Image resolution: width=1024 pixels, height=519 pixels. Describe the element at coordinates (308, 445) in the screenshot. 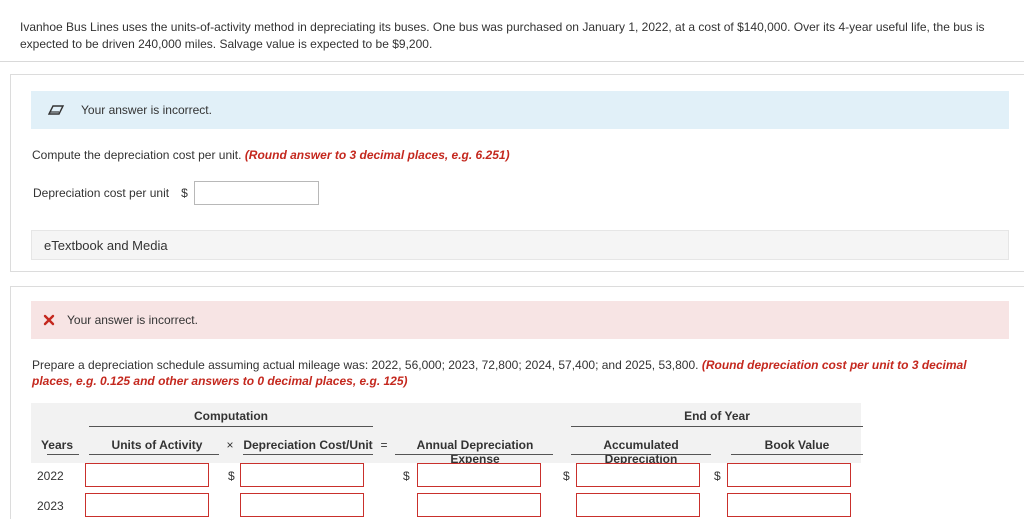

I see `col-header-cost-unit: Depreciation Cost/Unit` at that location.